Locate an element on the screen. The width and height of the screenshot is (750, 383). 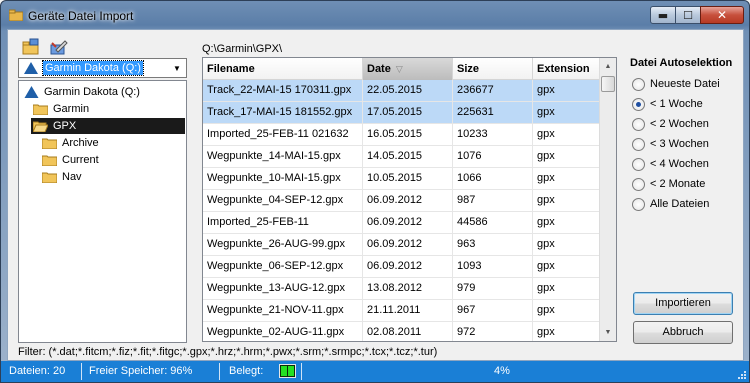
tree-item-garmin: Garmin is located at coordinates (106, 109).